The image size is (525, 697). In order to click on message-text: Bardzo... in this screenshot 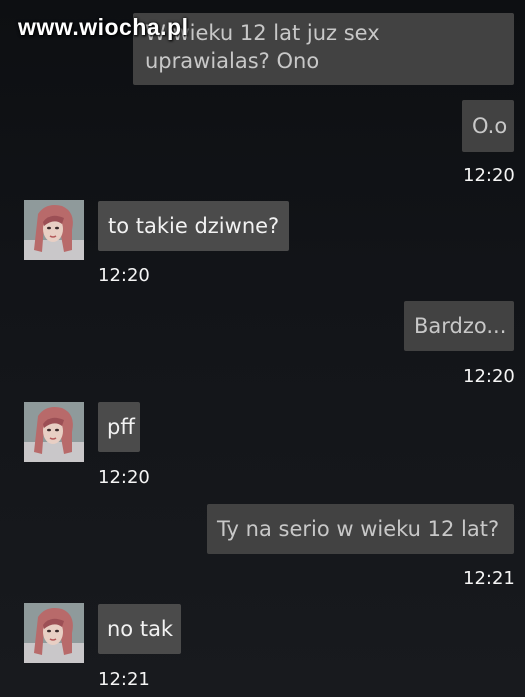, I will do `click(460, 326)`.